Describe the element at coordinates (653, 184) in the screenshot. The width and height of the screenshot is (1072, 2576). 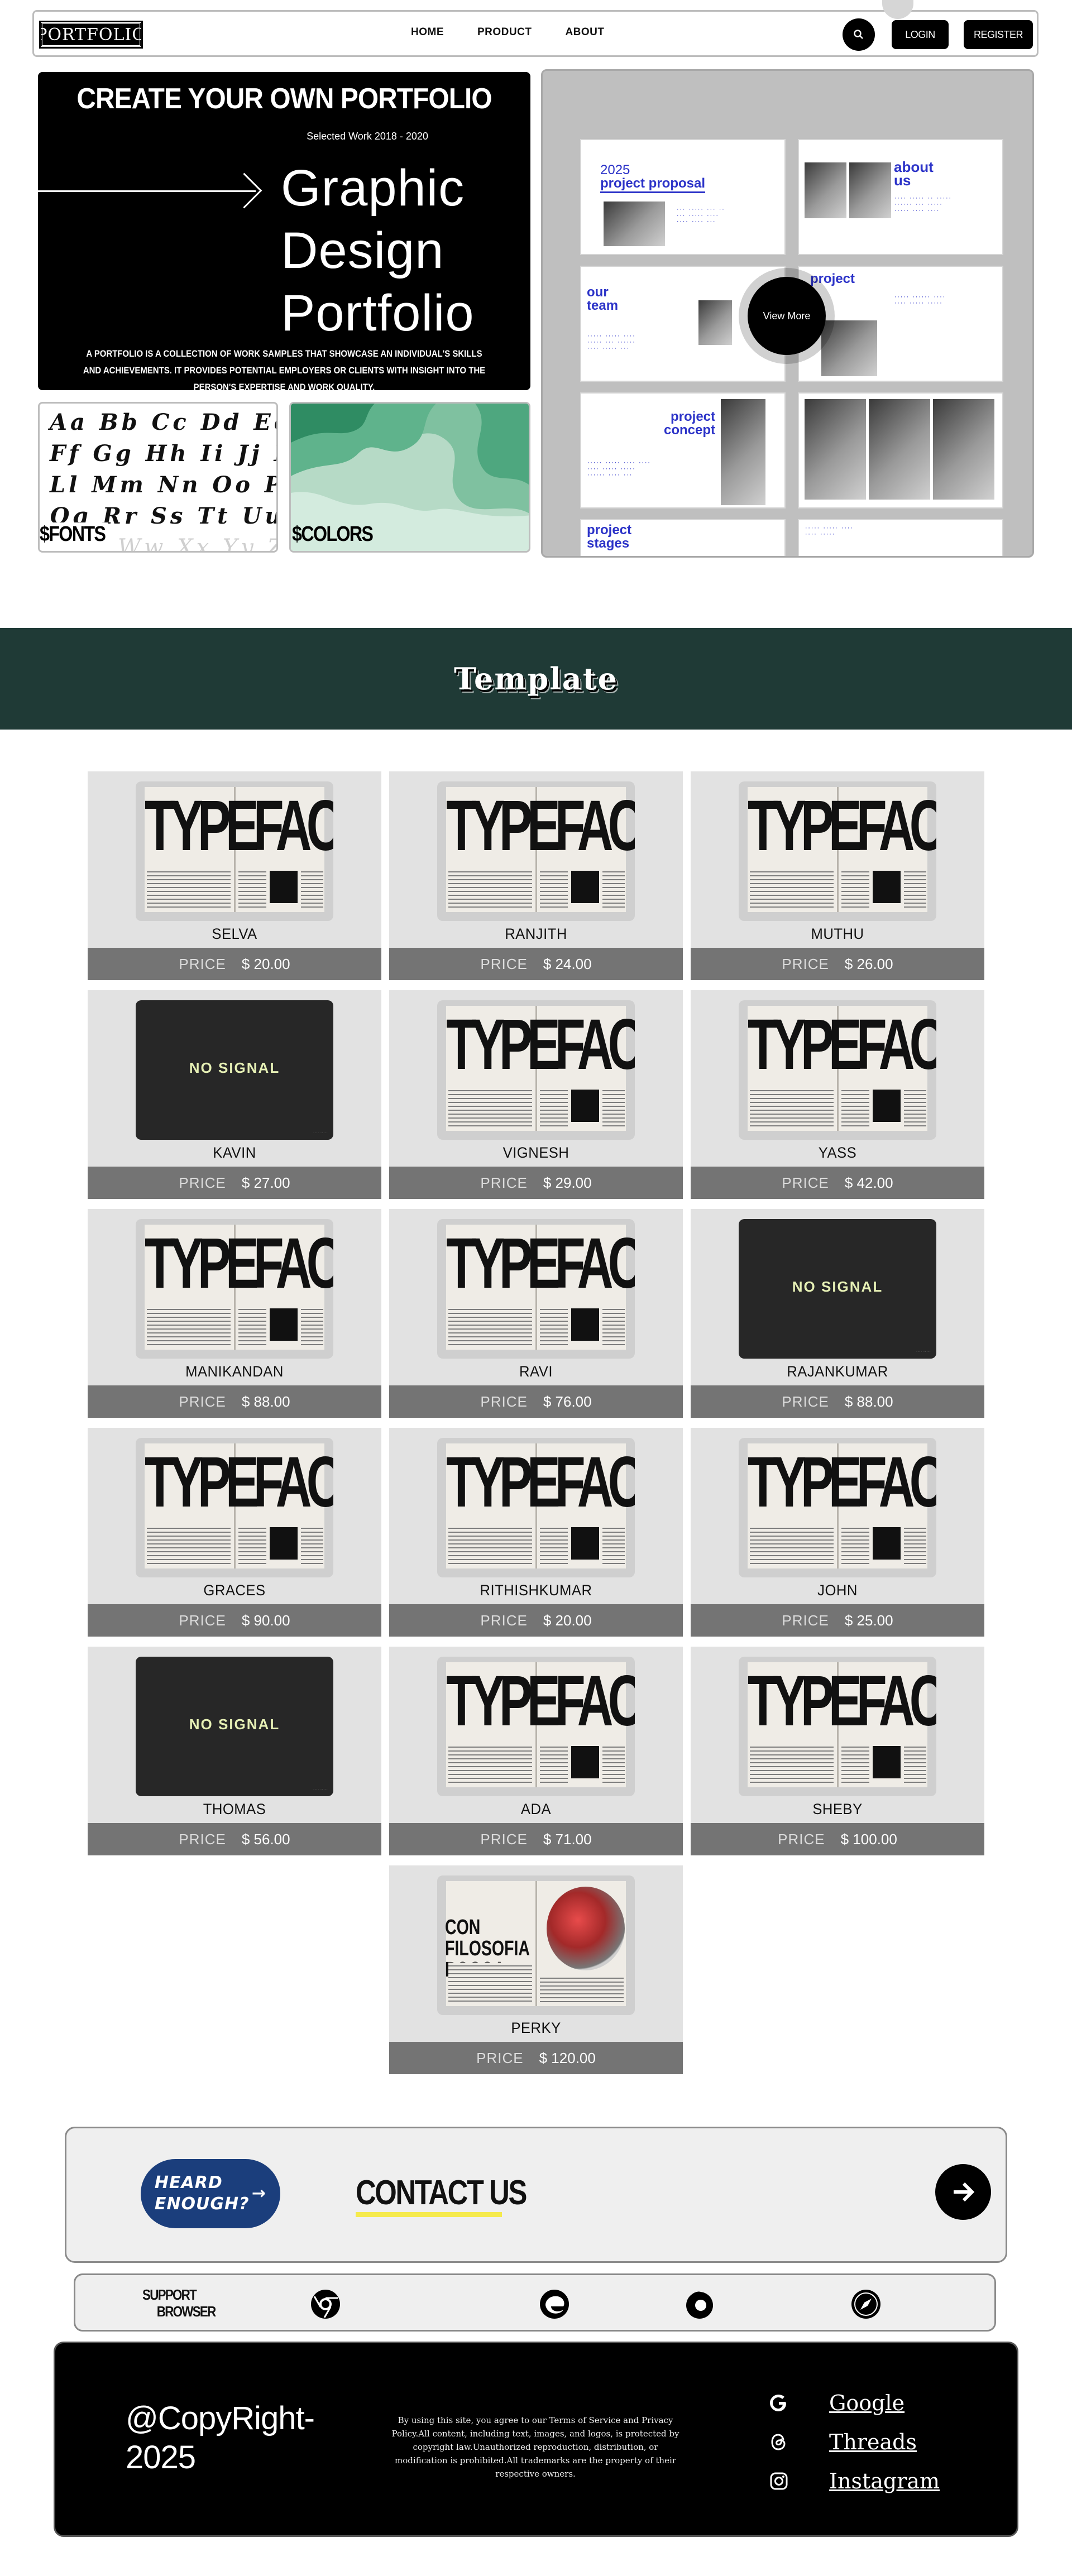
I see `gallery-thumb-title: project proposal` at that location.